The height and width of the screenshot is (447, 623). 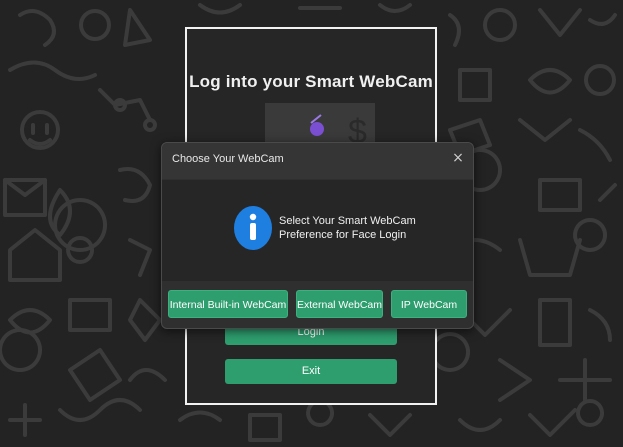 What do you see at coordinates (343, 235) in the screenshot?
I see `message-line-2: Preference for Face Login` at bounding box center [343, 235].